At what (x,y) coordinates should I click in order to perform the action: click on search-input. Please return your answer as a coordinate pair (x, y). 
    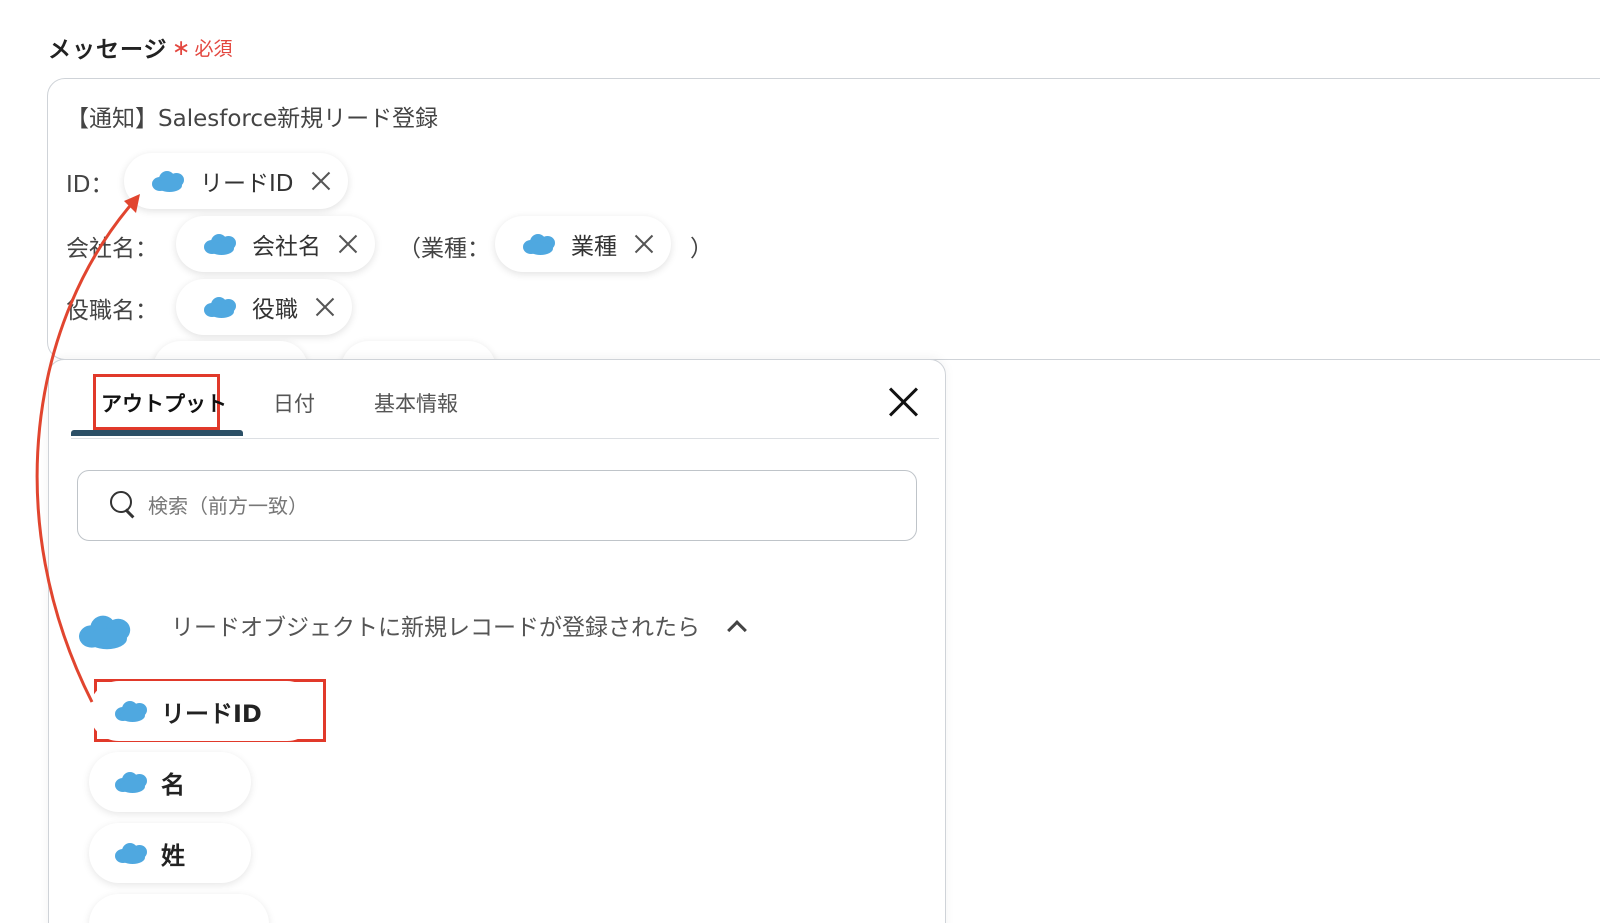
    Looking at the image, I should click on (518, 506).